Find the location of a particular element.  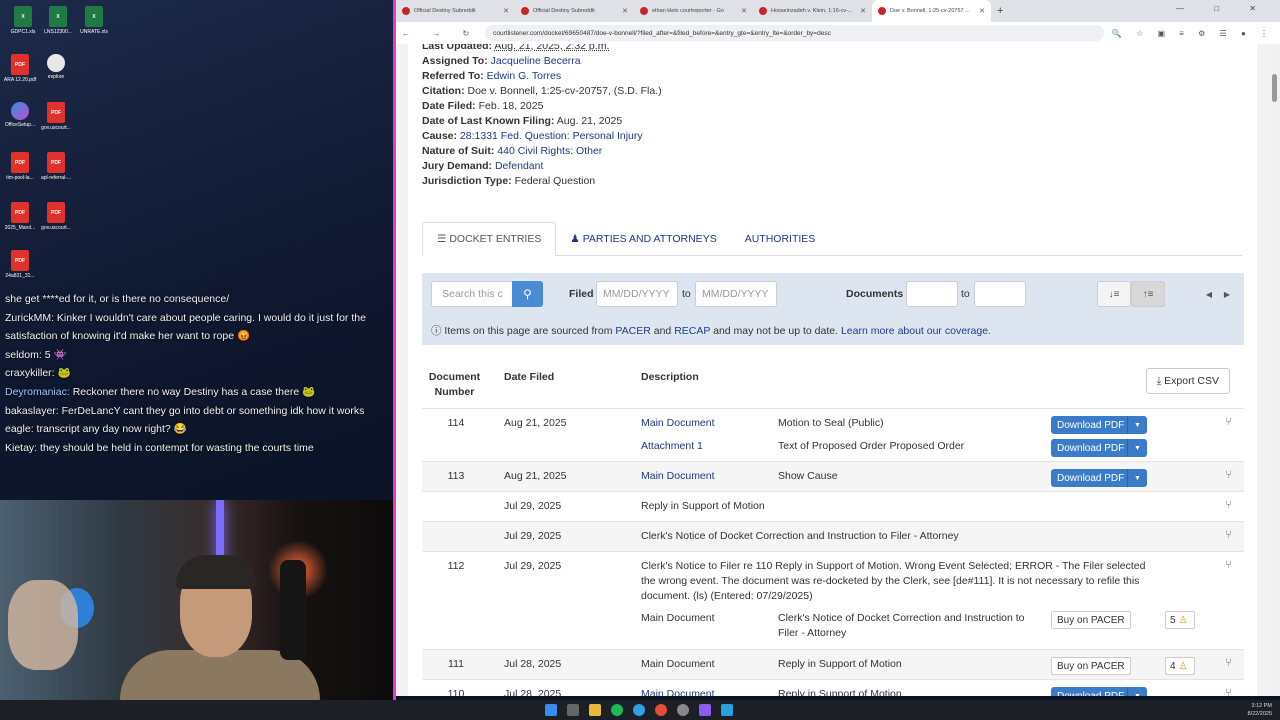

buy-label: Buy on PACER is located at coordinates (1091, 666).